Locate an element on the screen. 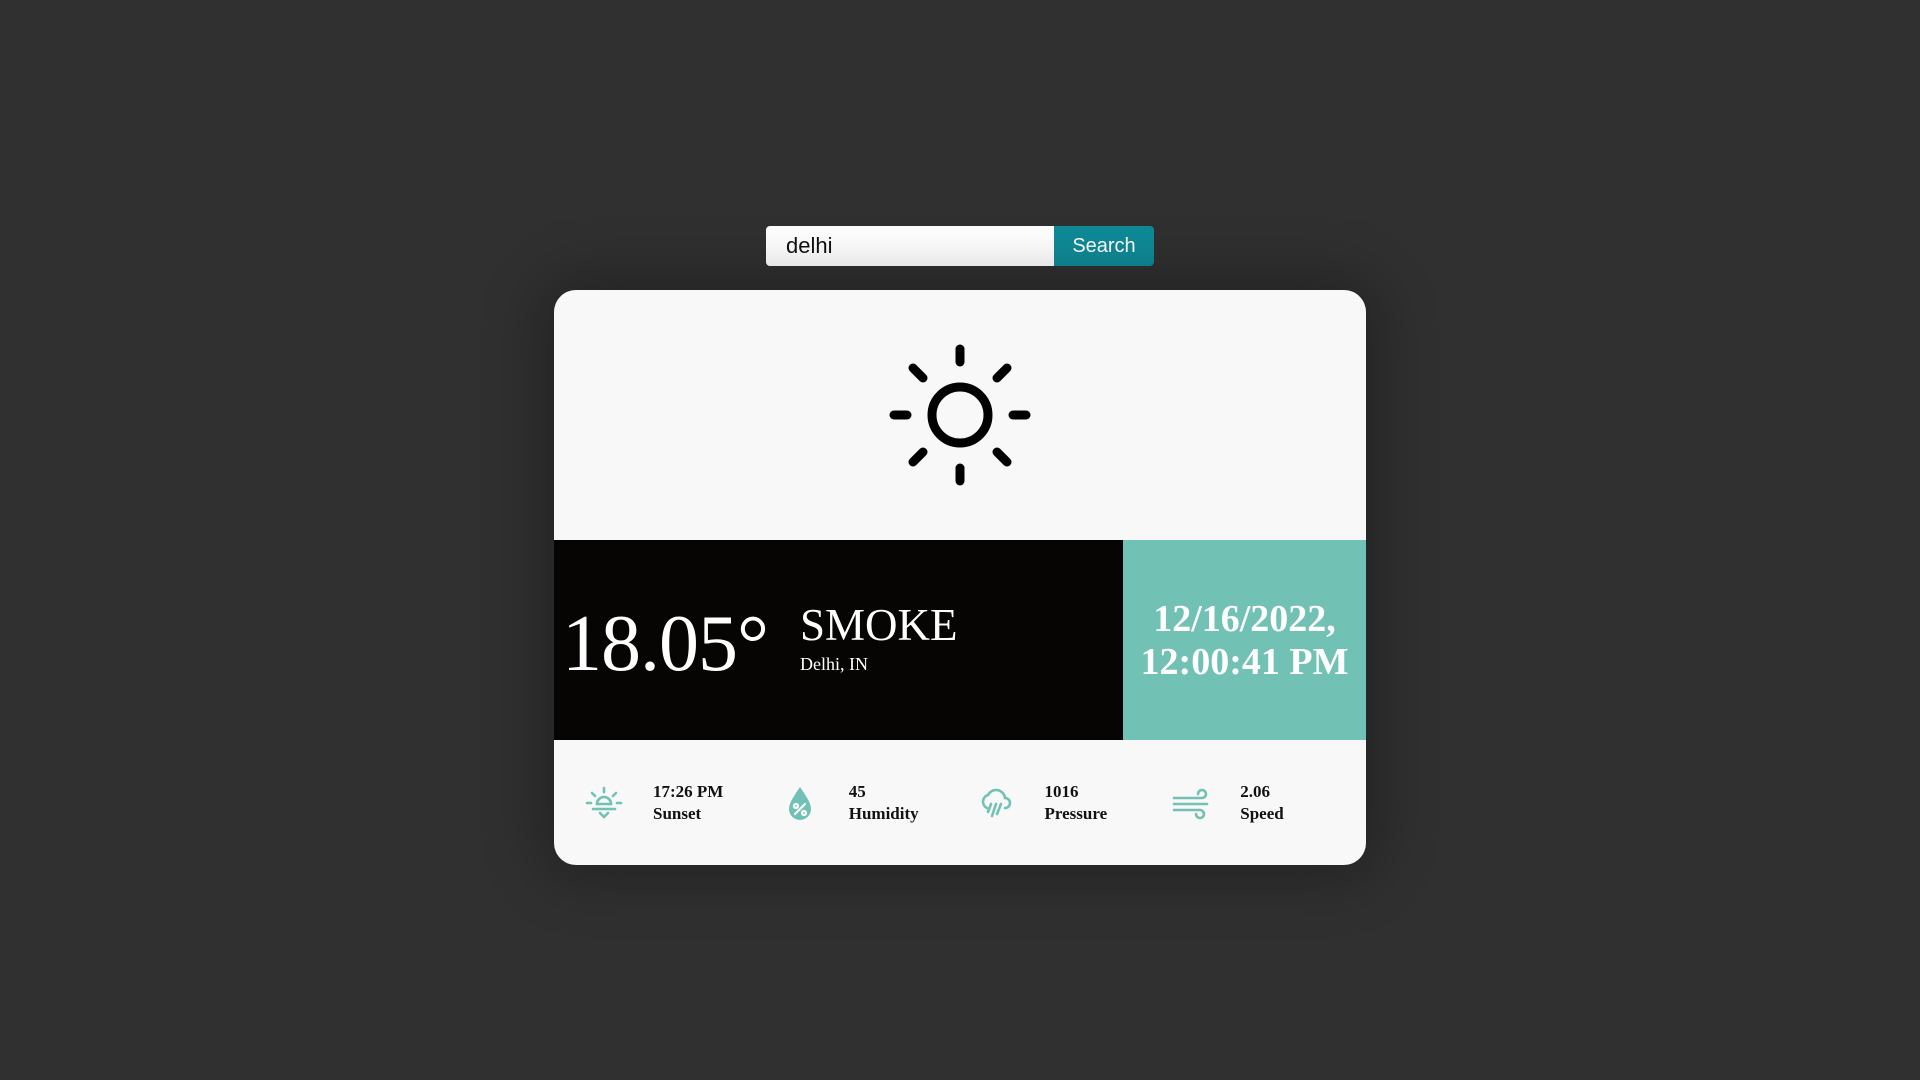 The width and height of the screenshot is (1920, 1080). datetime-panel: 12/16/2022, 12:00:41 PM is located at coordinates (1244, 640).